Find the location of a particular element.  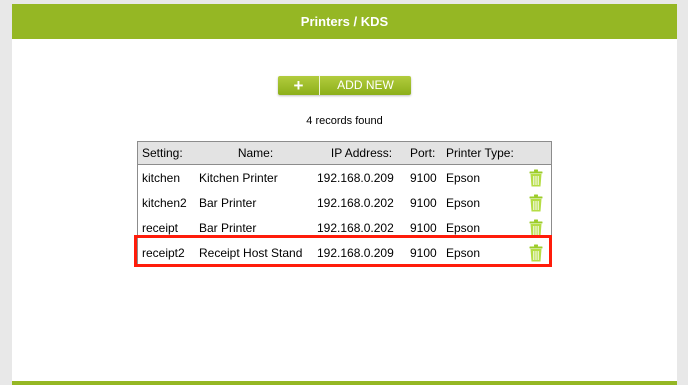

page-title: Printers / KDS is located at coordinates (344, 21).